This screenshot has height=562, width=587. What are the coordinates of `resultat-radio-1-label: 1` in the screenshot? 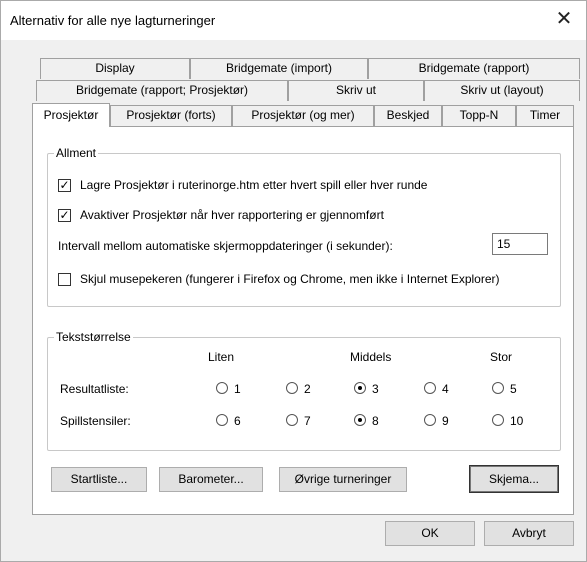 It's located at (237, 389).